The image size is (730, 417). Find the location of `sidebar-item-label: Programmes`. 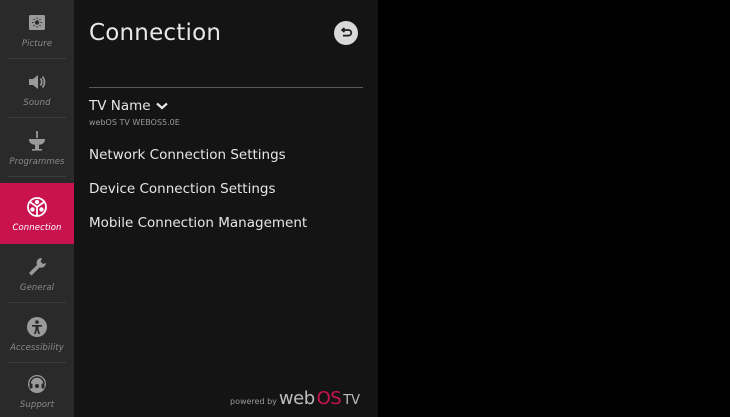

sidebar-item-label: Programmes is located at coordinates (37, 162).